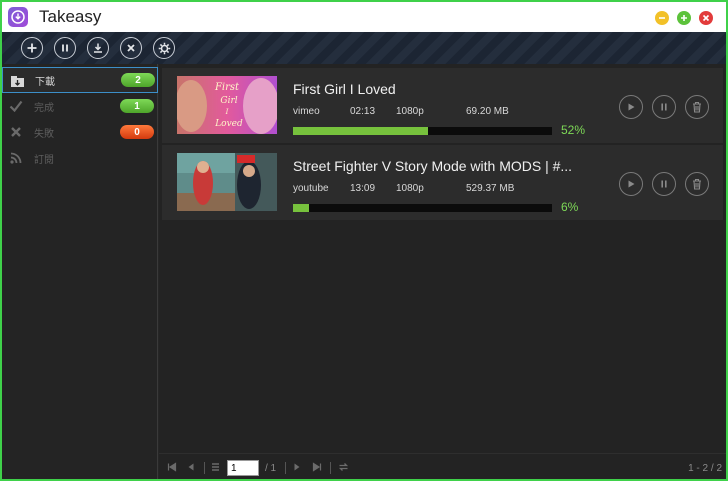 This screenshot has height=481, width=728. I want to click on settings-button, so click(164, 48).